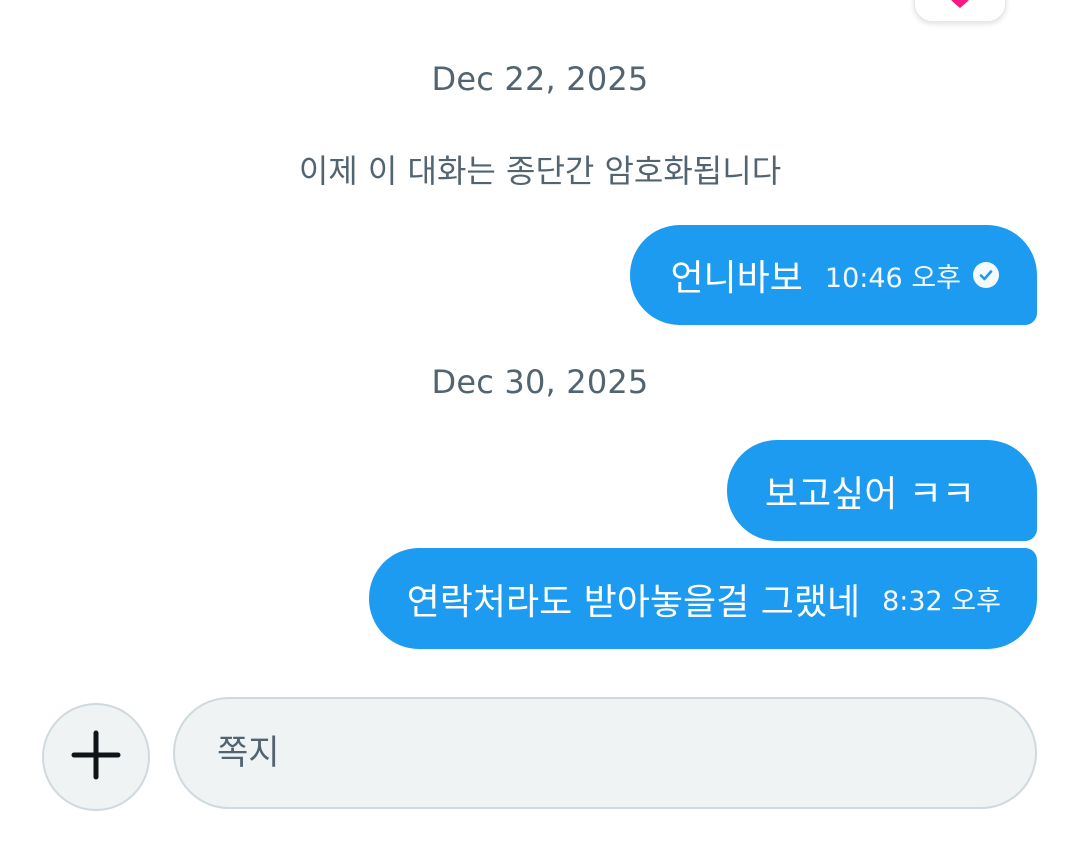  I want to click on message-bubble: 보고싶어 ㅋㅋ, so click(881, 490).